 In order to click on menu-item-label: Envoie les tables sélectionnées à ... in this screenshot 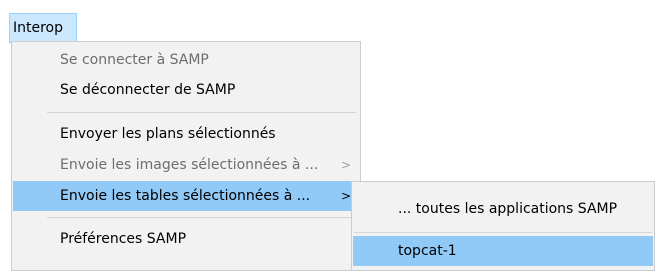, I will do `click(185, 196)`.